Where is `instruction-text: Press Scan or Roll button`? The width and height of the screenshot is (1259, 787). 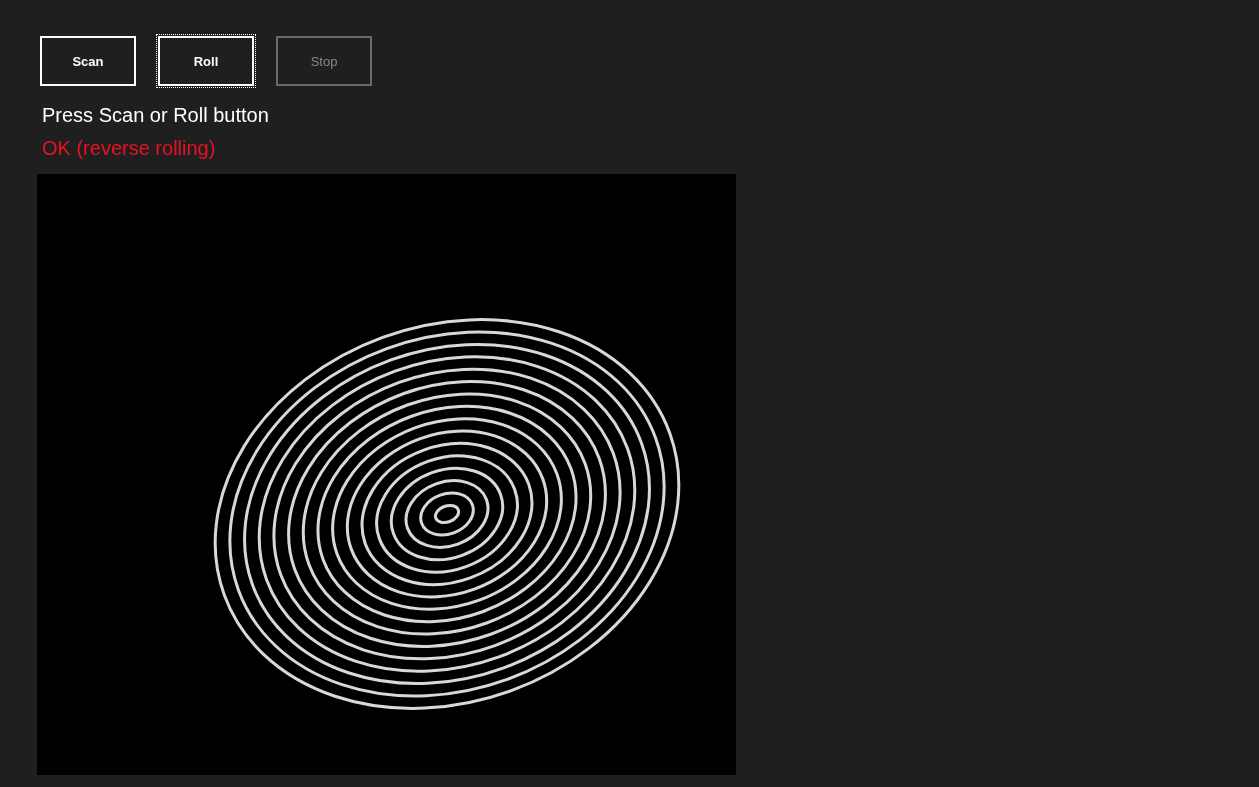
instruction-text: Press Scan or Roll button is located at coordinates (155, 115).